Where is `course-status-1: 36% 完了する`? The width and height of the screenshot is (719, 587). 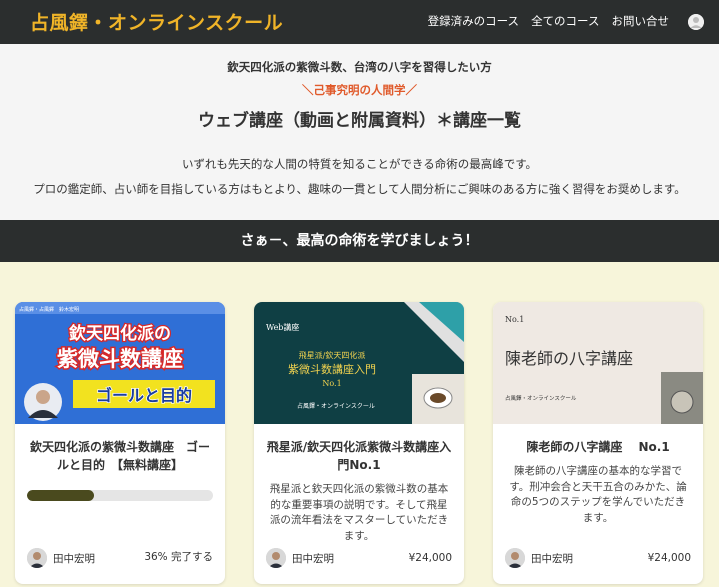 course-status-1: 36% 完了する is located at coordinates (178, 557).